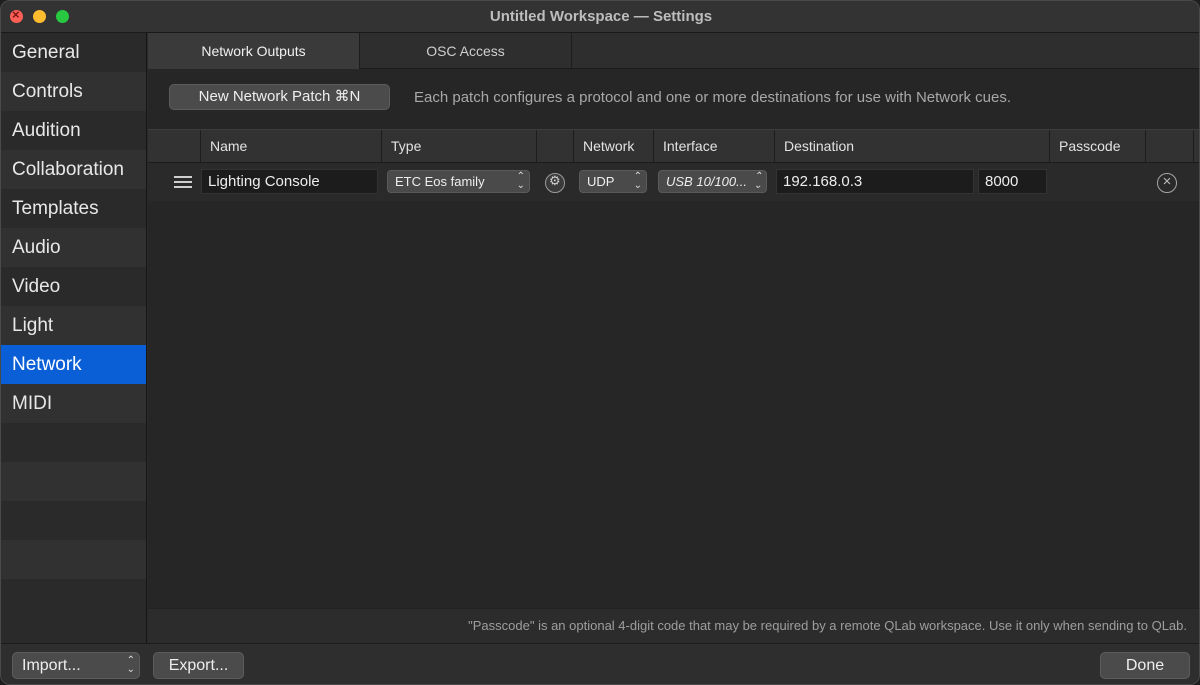  Describe the element at coordinates (279, 97) in the screenshot. I see `new-network-patch-button: New Network Patch ⌘N` at that location.